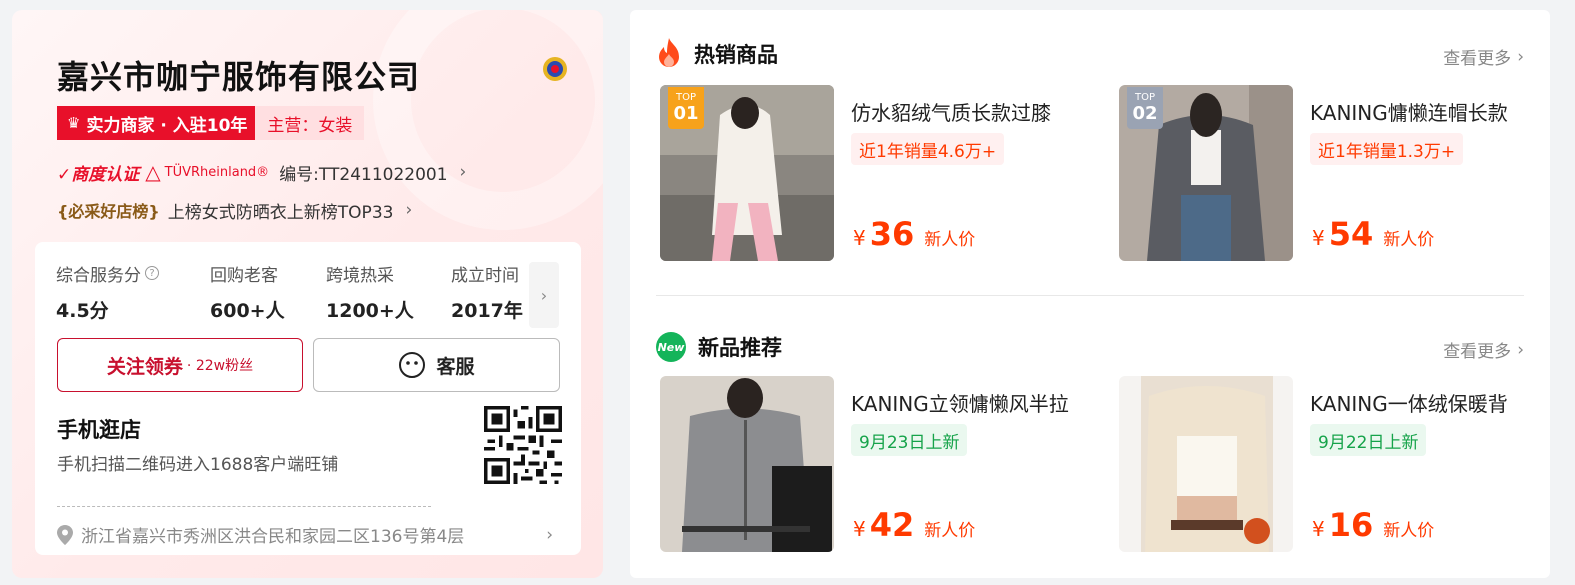  Describe the element at coordinates (273, 537) in the screenshot. I see `address-text: 浙江省嘉兴市秀洲区洪合民和家园二区136号第4层` at that location.